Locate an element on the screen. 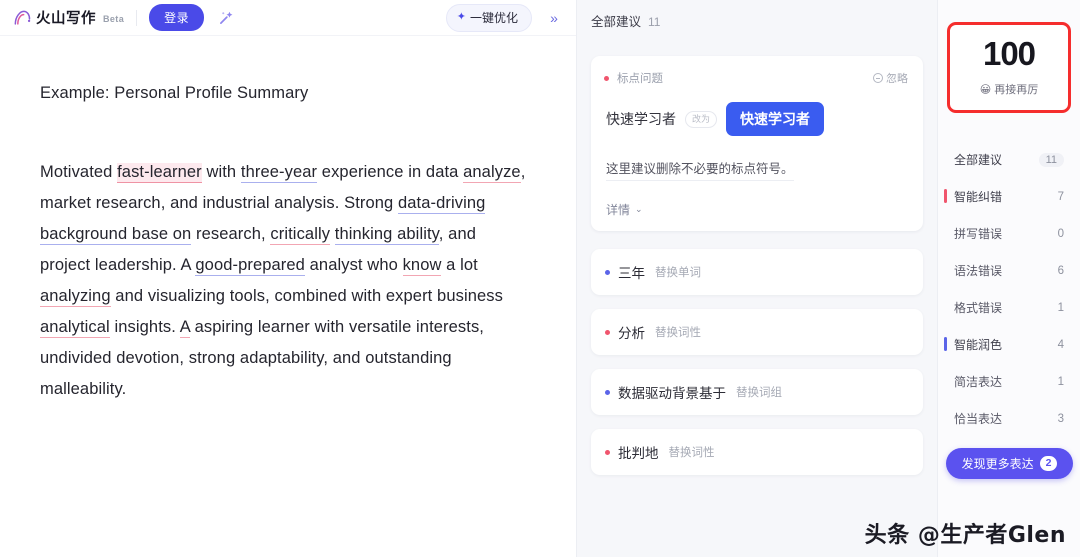 This screenshot has height=557, width=1080. category-count: 3 is located at coordinates (1060, 418).